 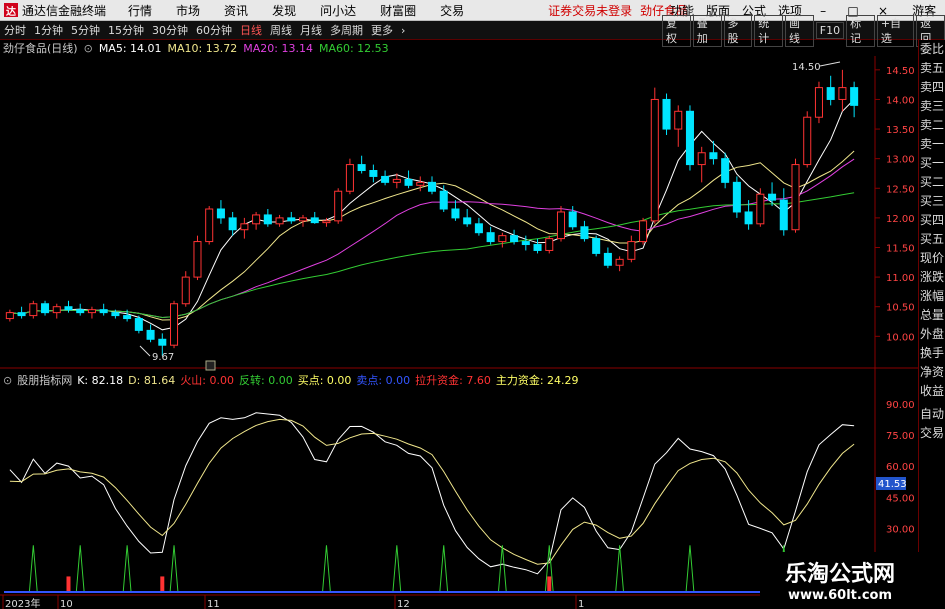 What do you see at coordinates (932, 433) in the screenshot?
I see `sidebar-item: 交易` at bounding box center [932, 433].